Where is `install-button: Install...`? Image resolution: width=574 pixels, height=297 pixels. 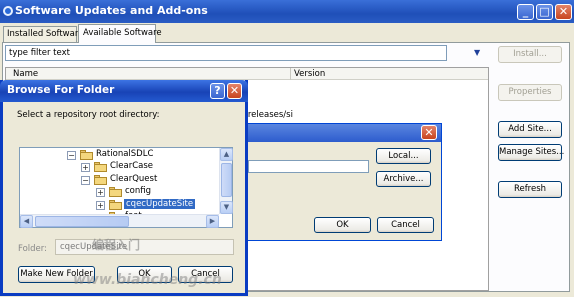
install-button: Install... is located at coordinates (530, 54).